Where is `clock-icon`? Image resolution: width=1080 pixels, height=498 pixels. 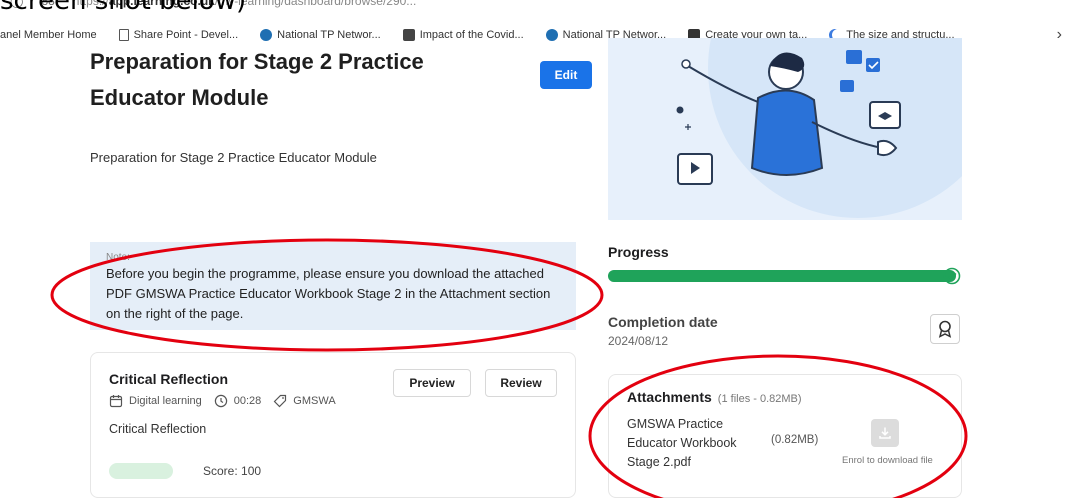 clock-icon is located at coordinates (220, 401).